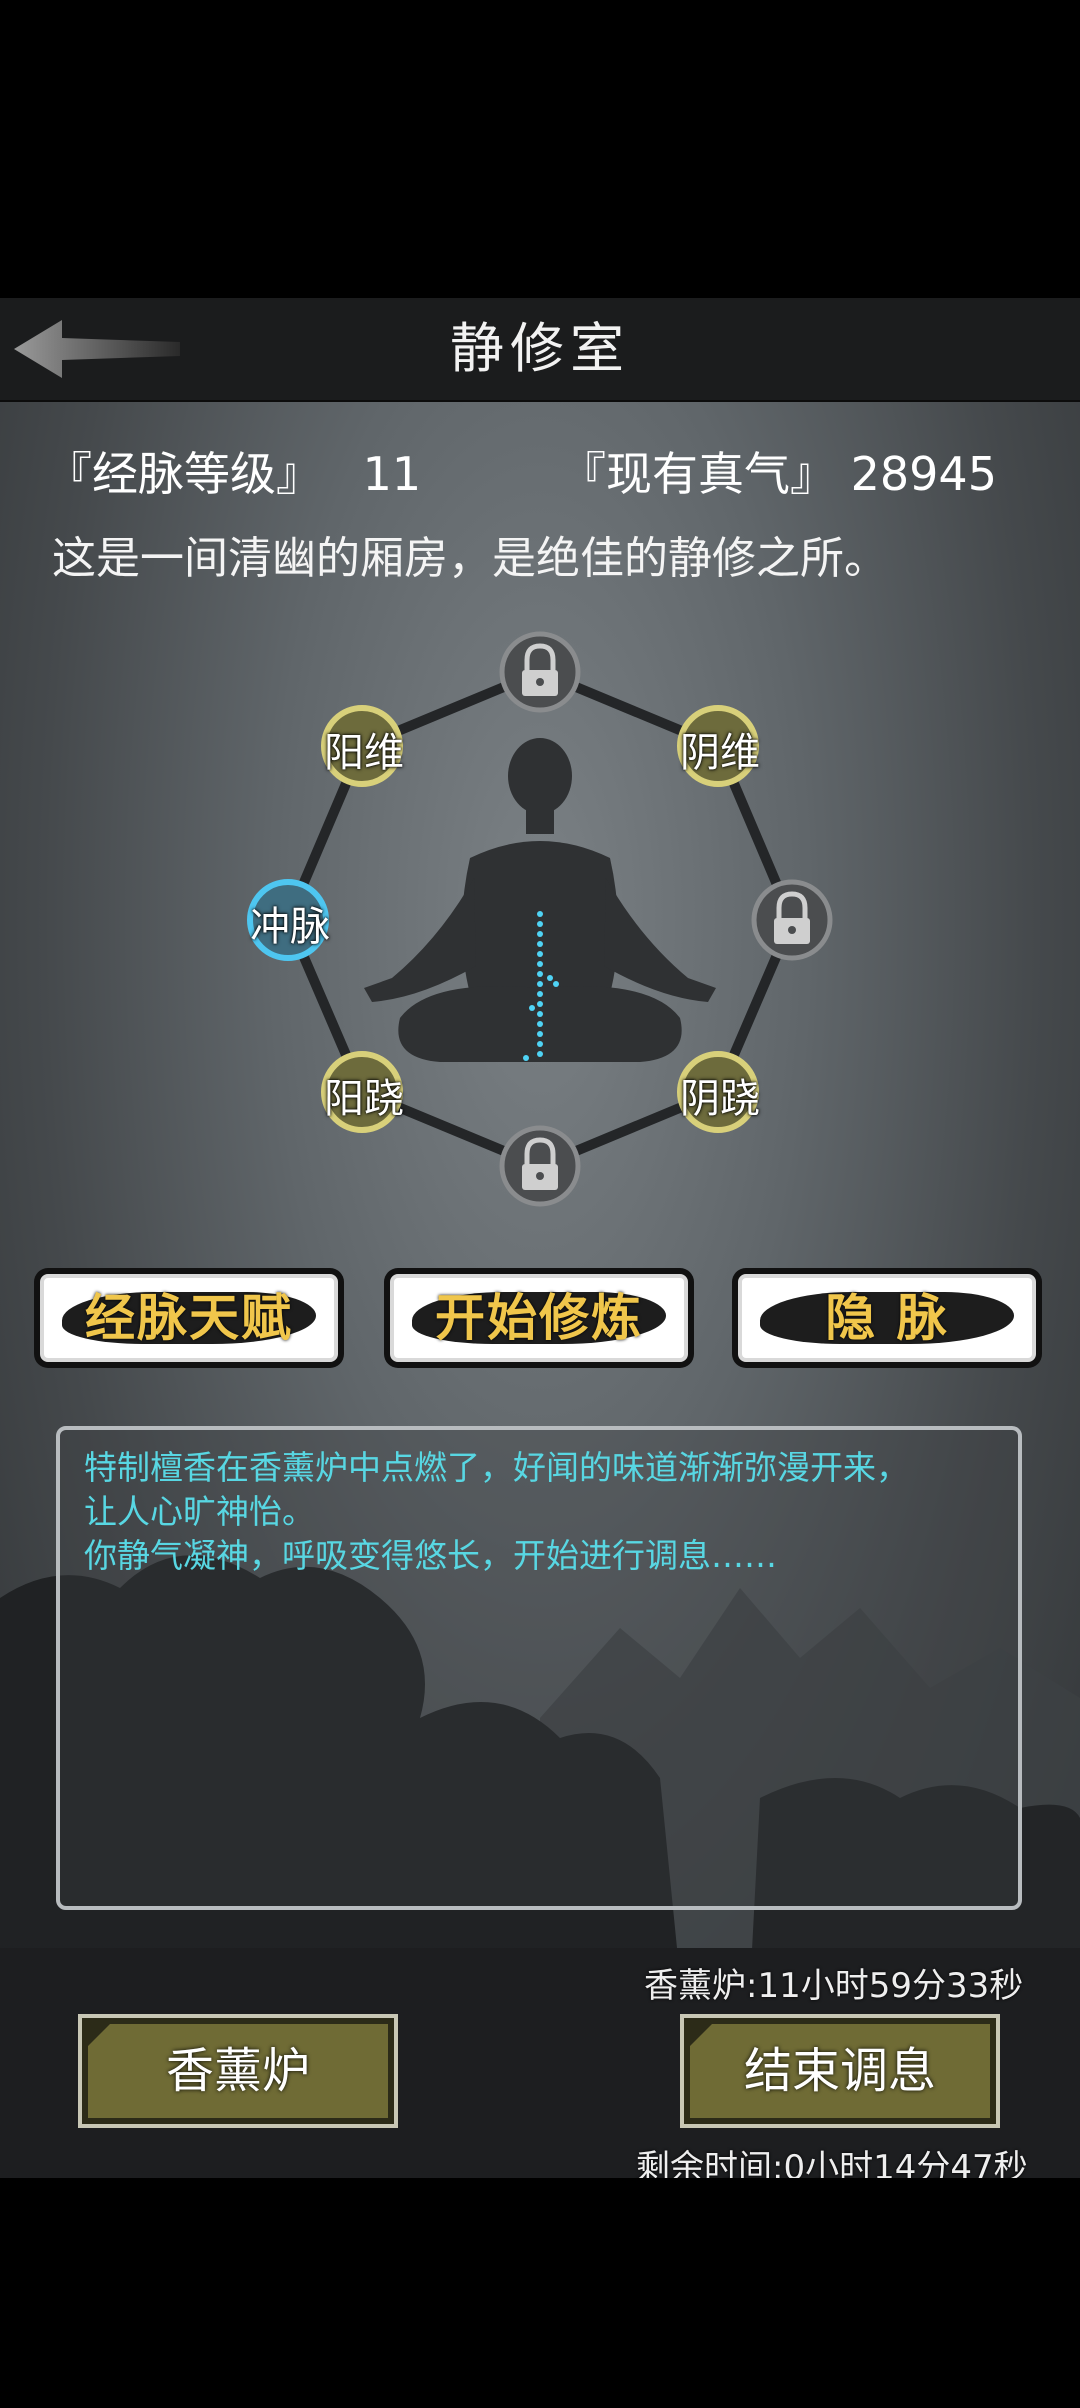  I want to click on end-rest-label: 结束调息, so click(839, 2071).